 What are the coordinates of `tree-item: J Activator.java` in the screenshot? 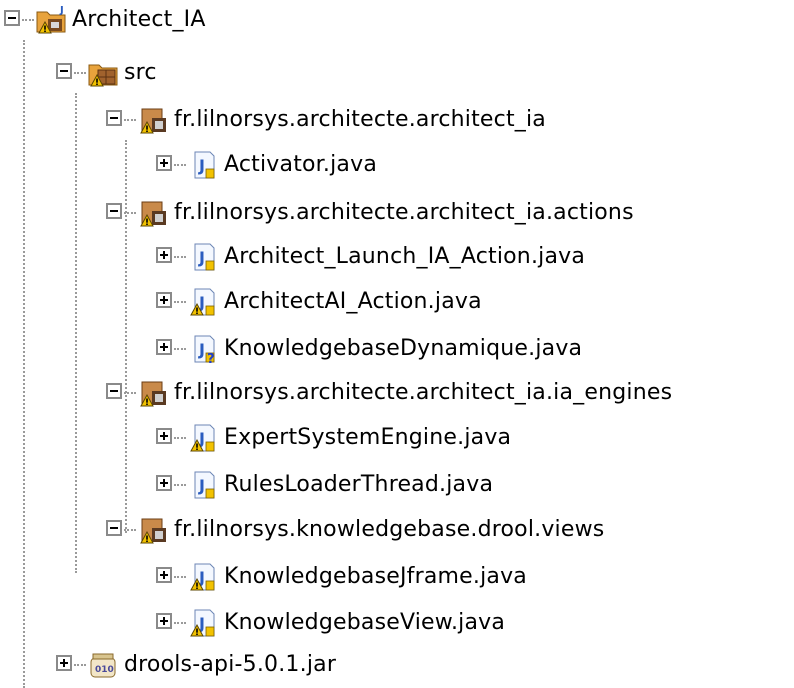 It's located at (397, 165).